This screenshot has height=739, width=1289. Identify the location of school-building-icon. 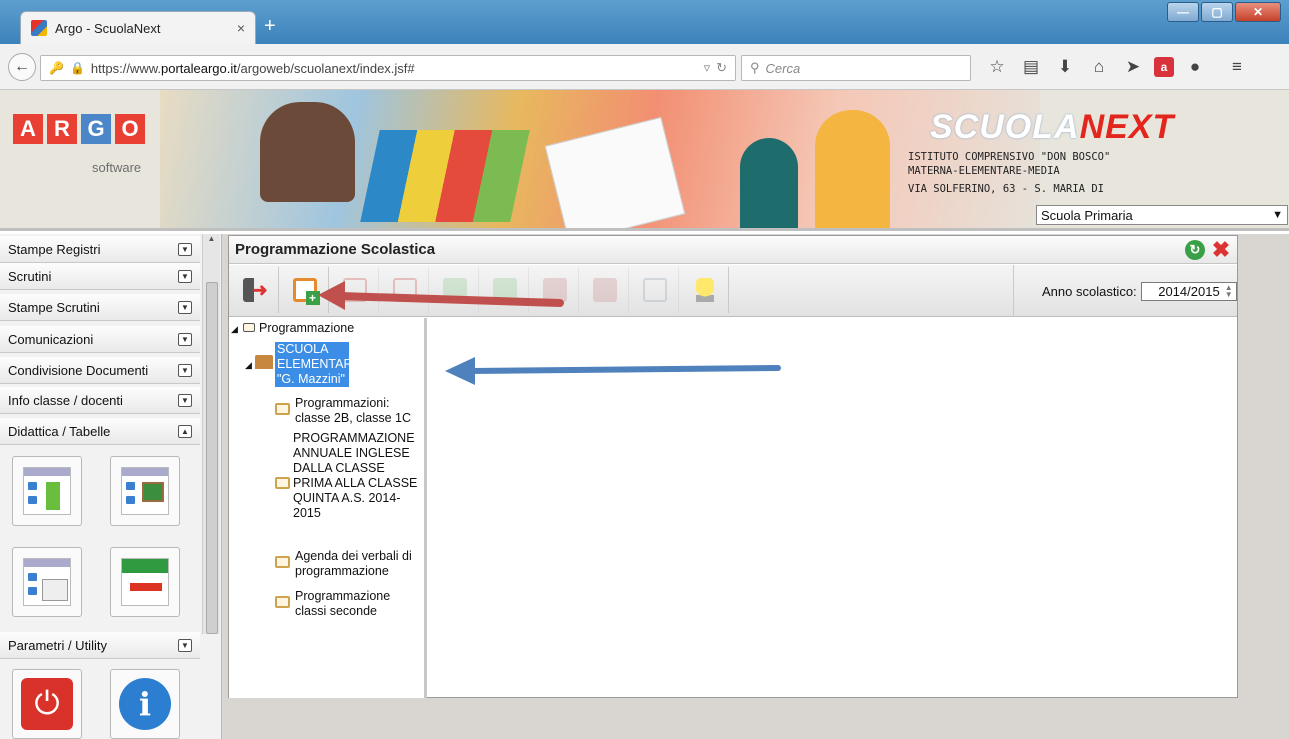
(264, 362).